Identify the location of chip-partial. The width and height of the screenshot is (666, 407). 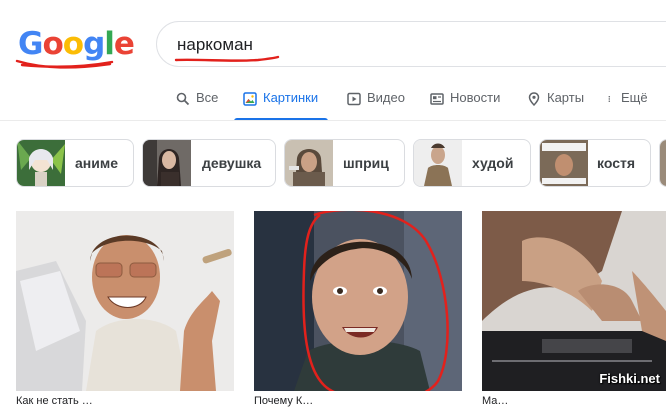
(662, 163).